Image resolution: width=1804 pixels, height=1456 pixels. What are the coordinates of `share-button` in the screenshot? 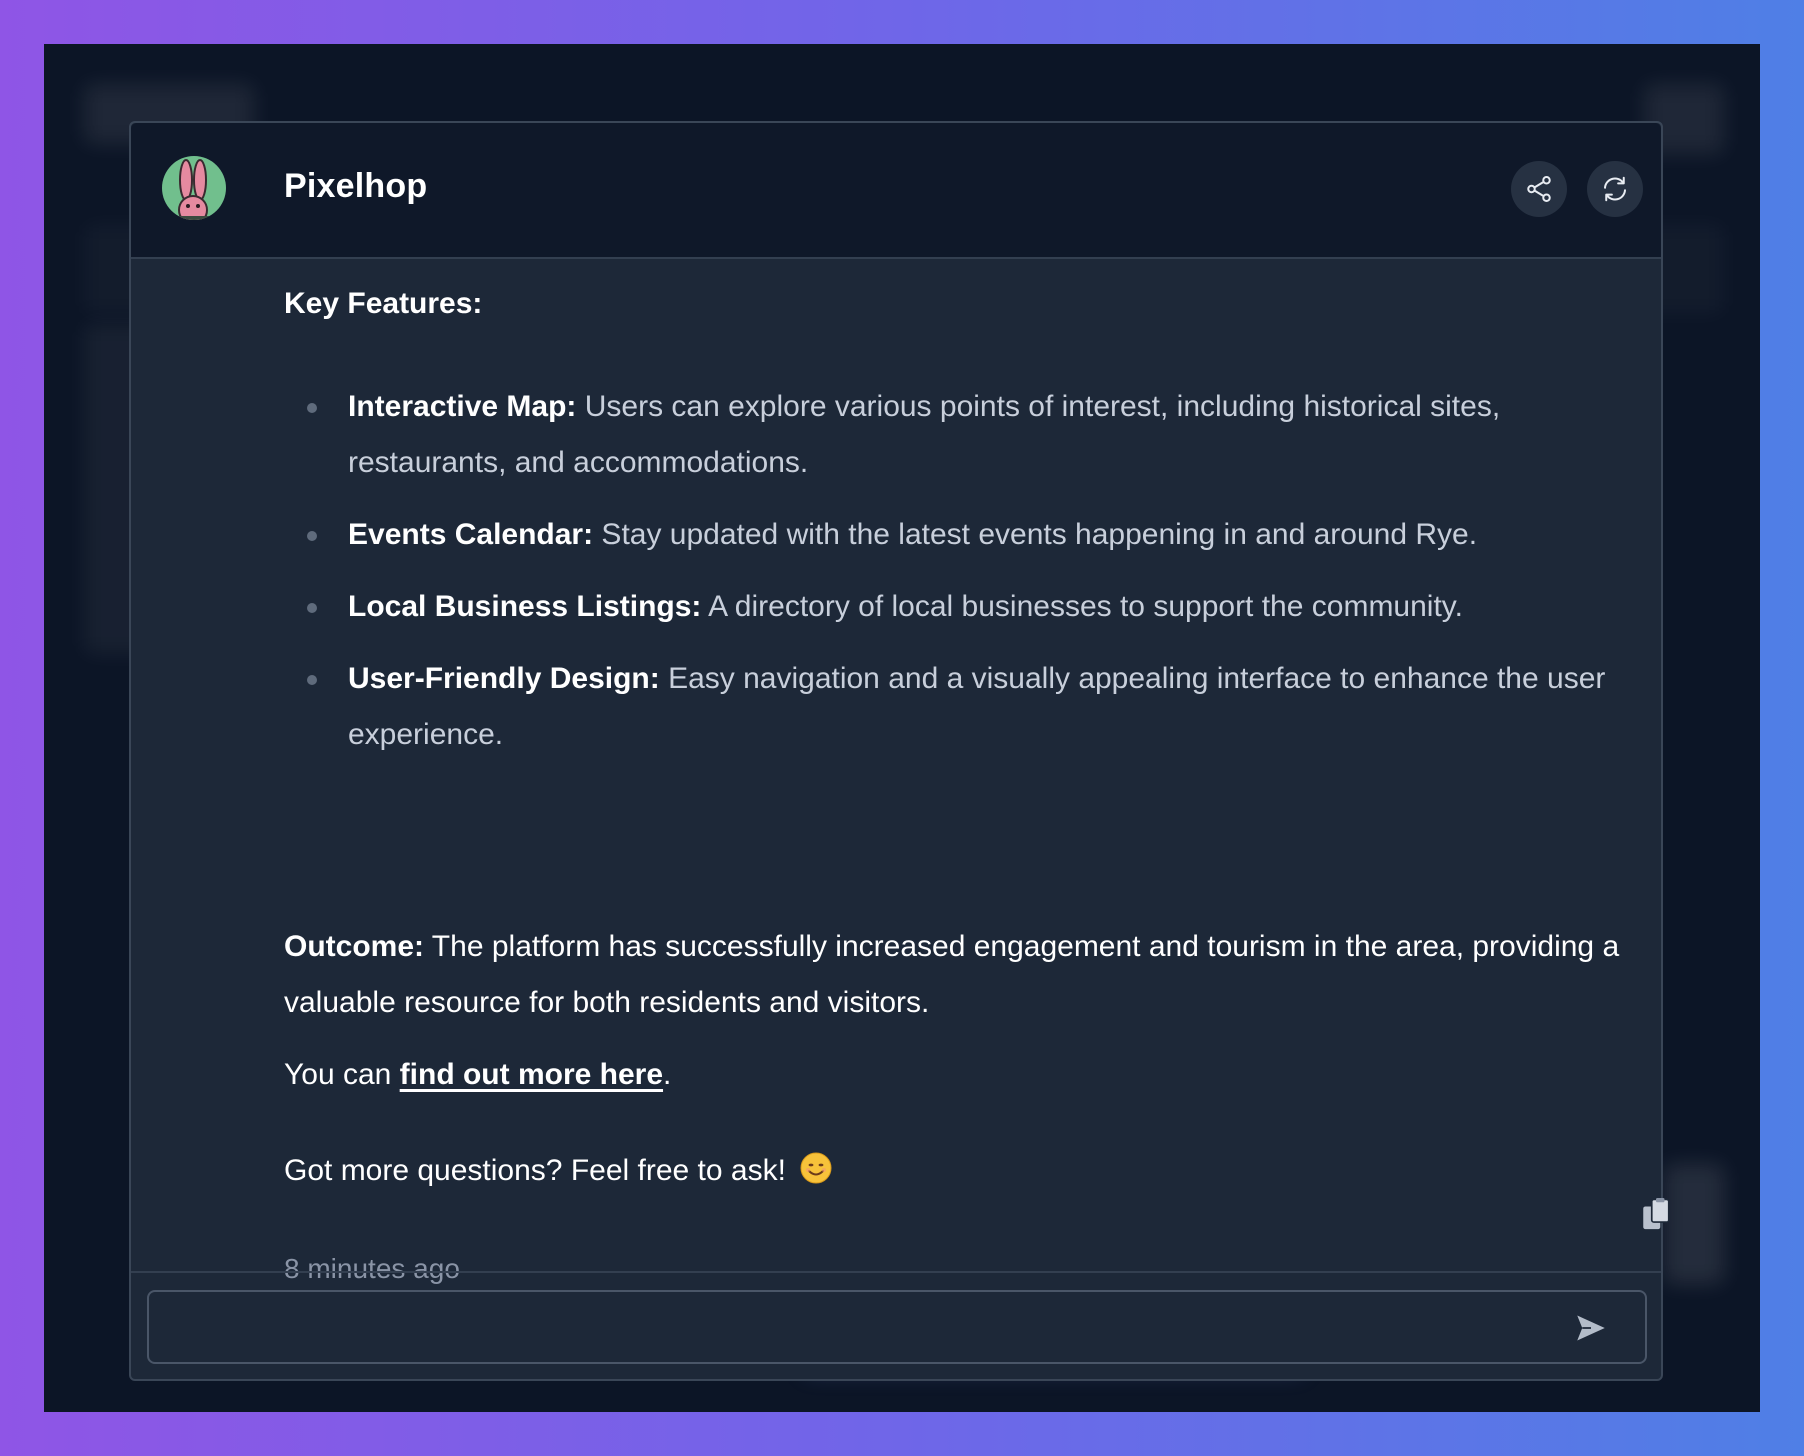 It's located at (1539, 189).